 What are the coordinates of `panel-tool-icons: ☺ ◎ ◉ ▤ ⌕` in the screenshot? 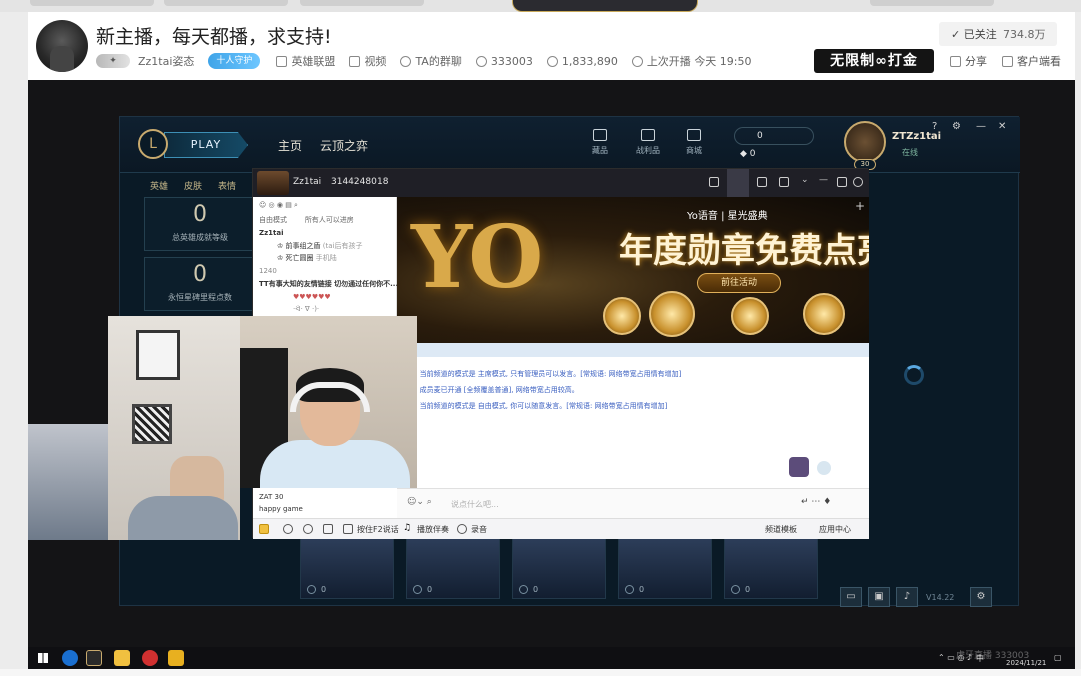 It's located at (278, 205).